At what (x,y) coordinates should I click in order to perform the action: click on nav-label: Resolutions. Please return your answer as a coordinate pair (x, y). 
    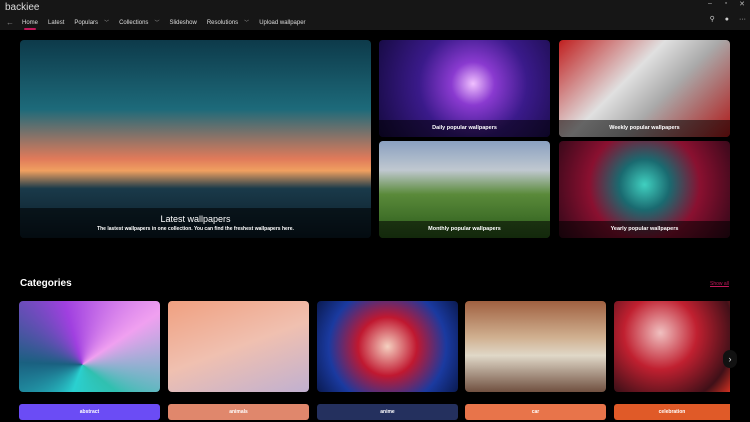
    Looking at the image, I should click on (222, 23).